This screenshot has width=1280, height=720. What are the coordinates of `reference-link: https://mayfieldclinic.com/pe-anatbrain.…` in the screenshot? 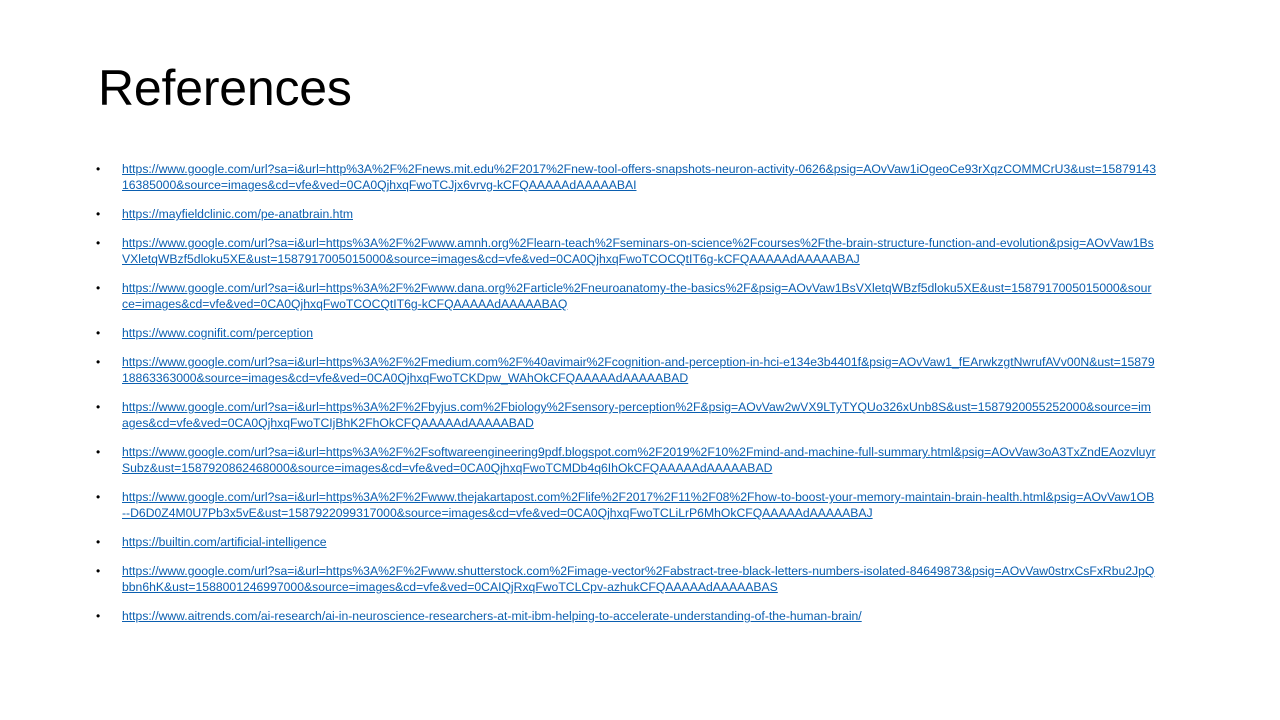 It's located at (237, 214).